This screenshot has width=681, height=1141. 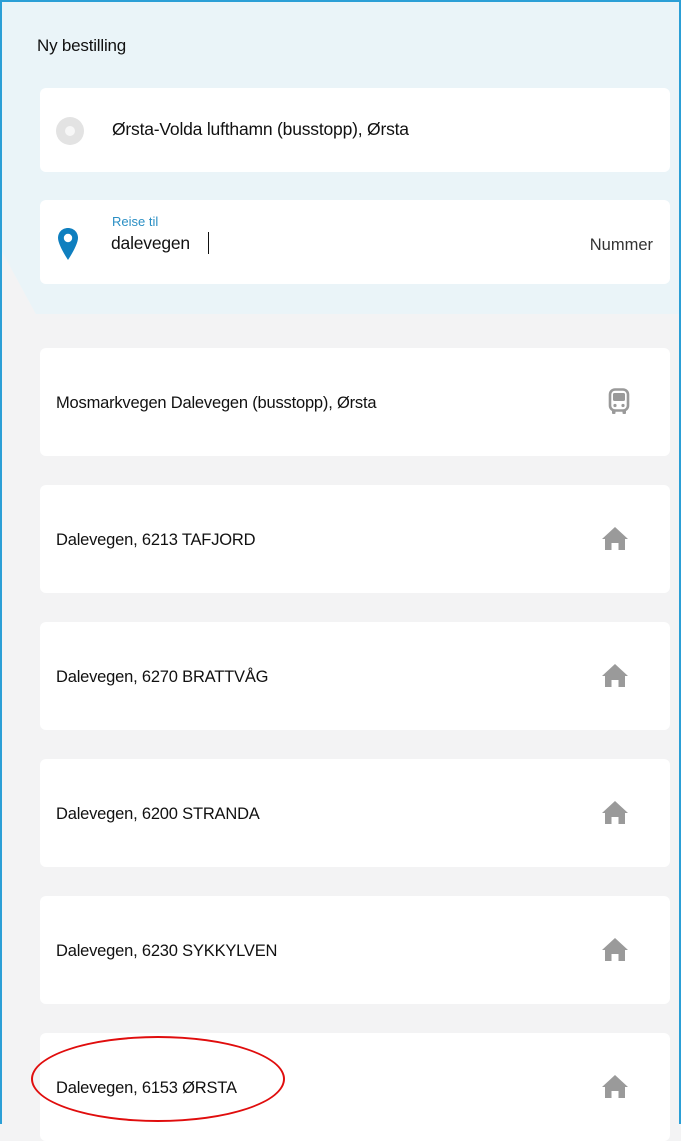 What do you see at coordinates (355, 539) in the screenshot?
I see `result-item-address: Dalevegen, 6213 TAFJORD` at bounding box center [355, 539].